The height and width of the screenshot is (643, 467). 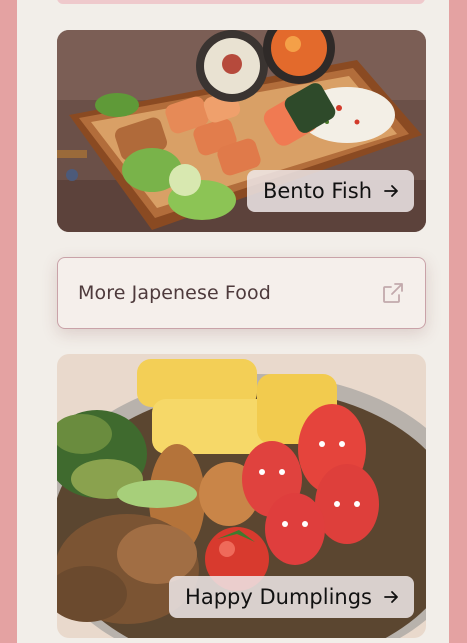 I want to click on more-link-label: More Japenese Food, so click(x=174, y=293).